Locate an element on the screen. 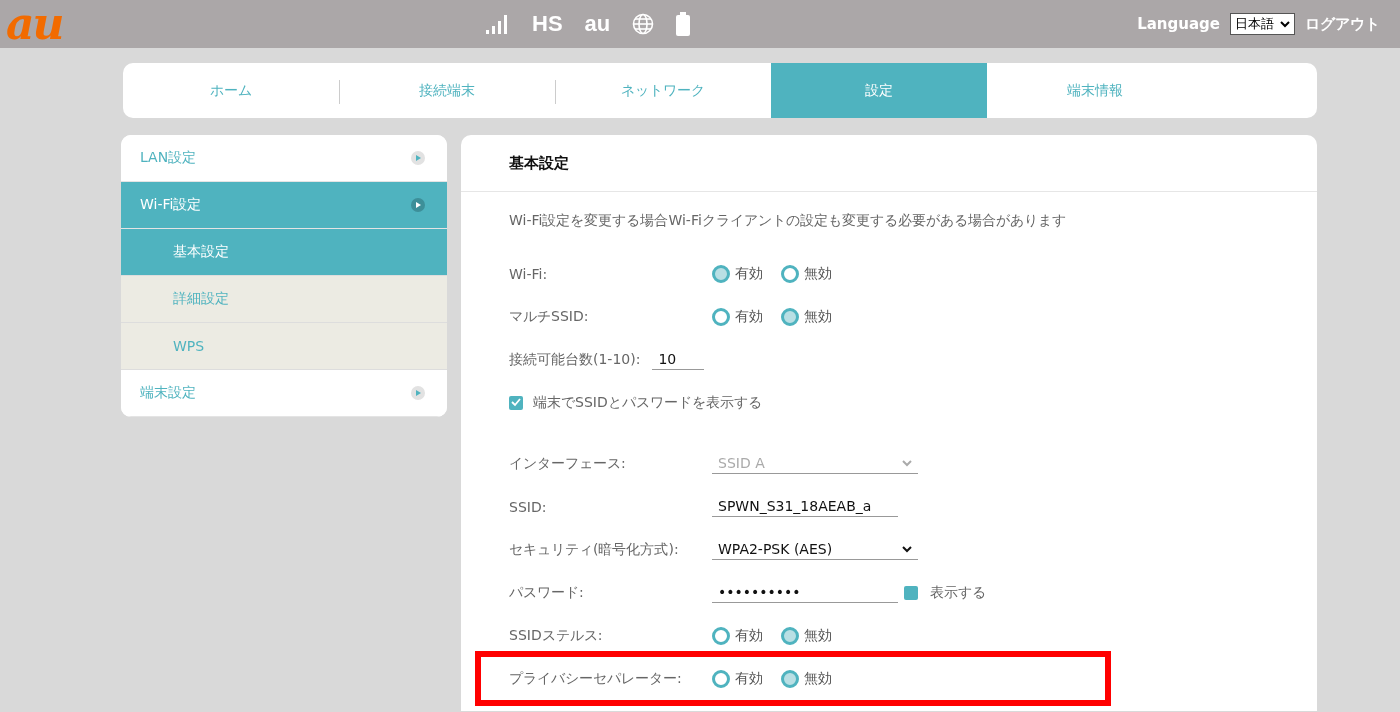 The width and height of the screenshot is (1400, 712). globe-icon is located at coordinates (643, 24).